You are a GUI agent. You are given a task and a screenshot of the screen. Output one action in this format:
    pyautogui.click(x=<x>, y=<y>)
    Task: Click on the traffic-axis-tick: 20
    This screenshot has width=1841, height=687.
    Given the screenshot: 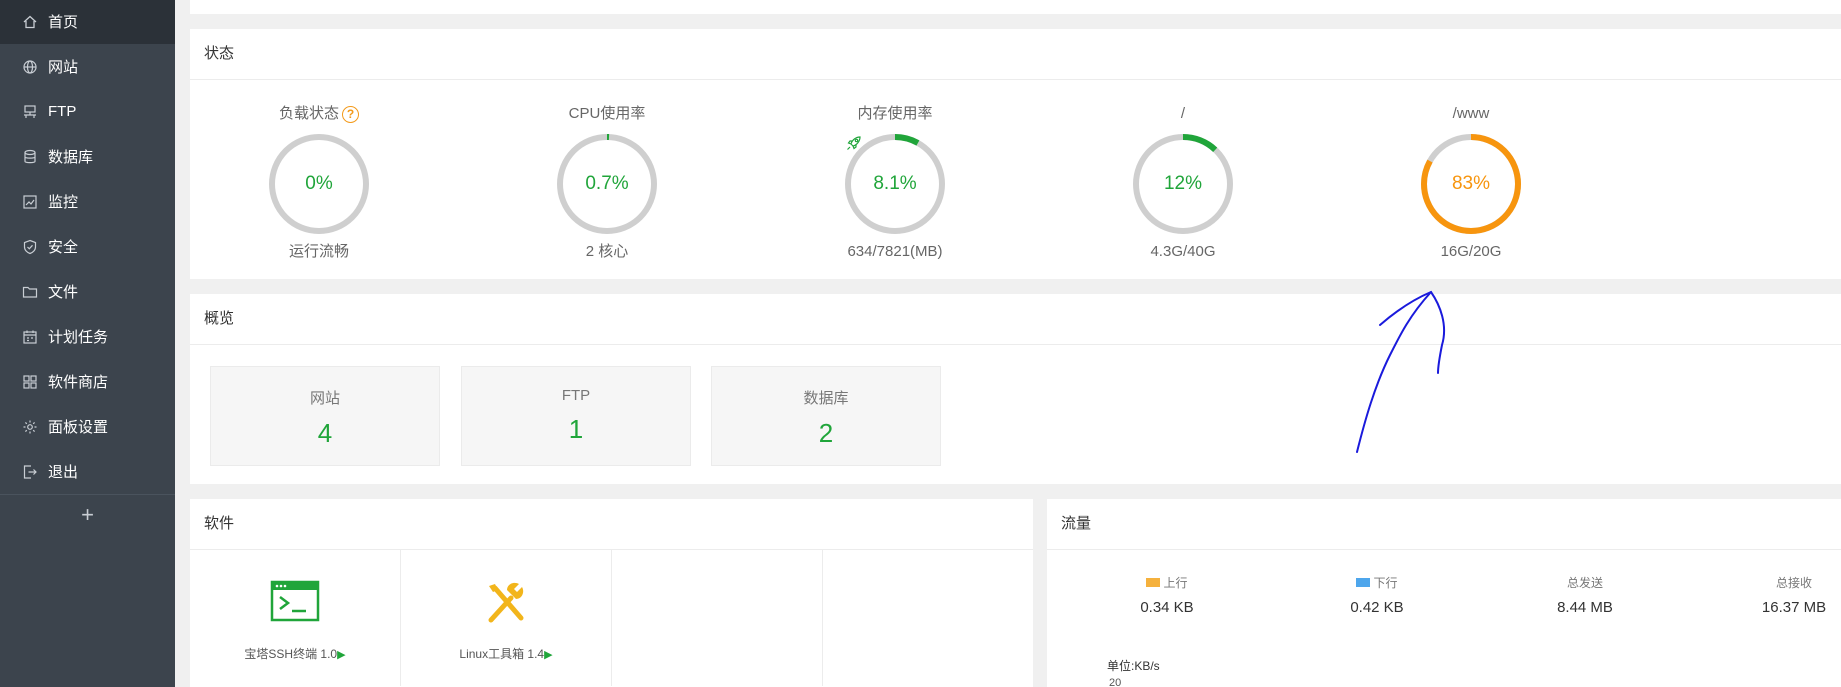 What is the action you would take?
    pyautogui.click(x=1115, y=682)
    